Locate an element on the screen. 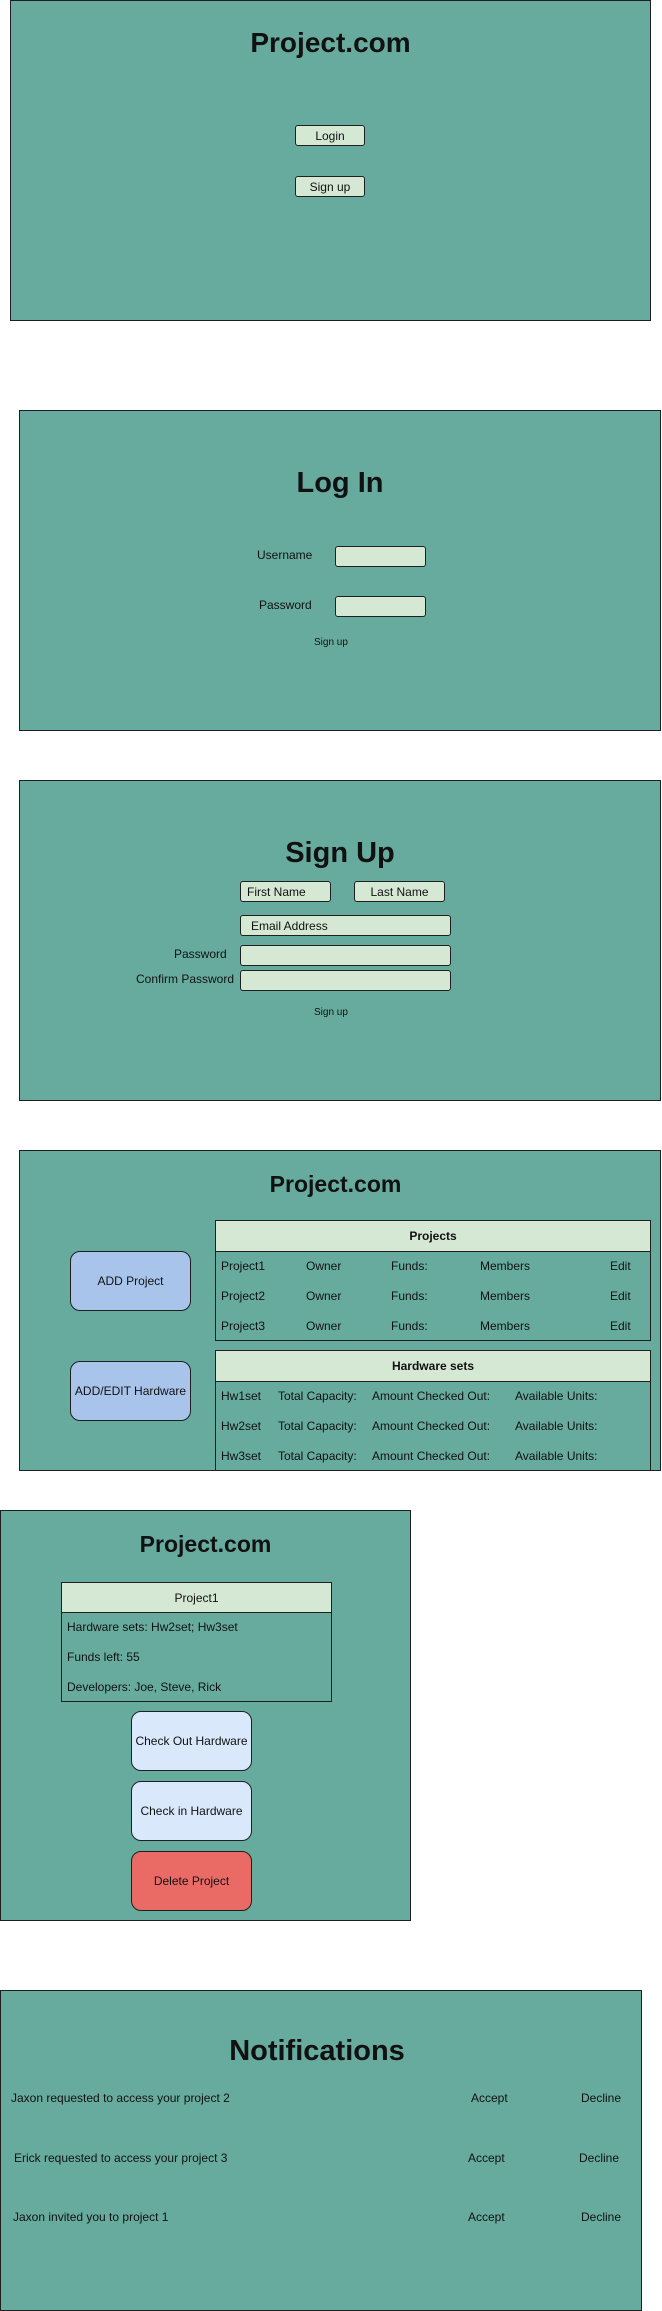  hardware-name: Hw3set is located at coordinates (241, 1456).